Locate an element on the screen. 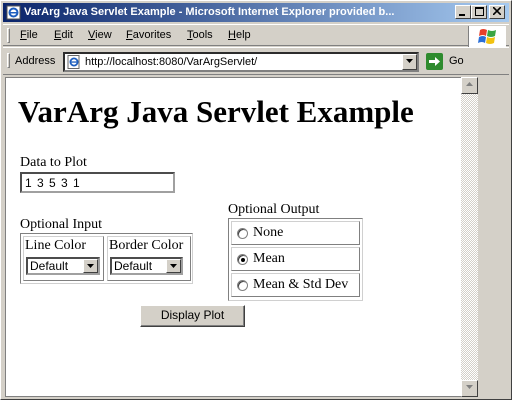 The image size is (512, 400). maximize-icon is located at coordinates (479, 11).